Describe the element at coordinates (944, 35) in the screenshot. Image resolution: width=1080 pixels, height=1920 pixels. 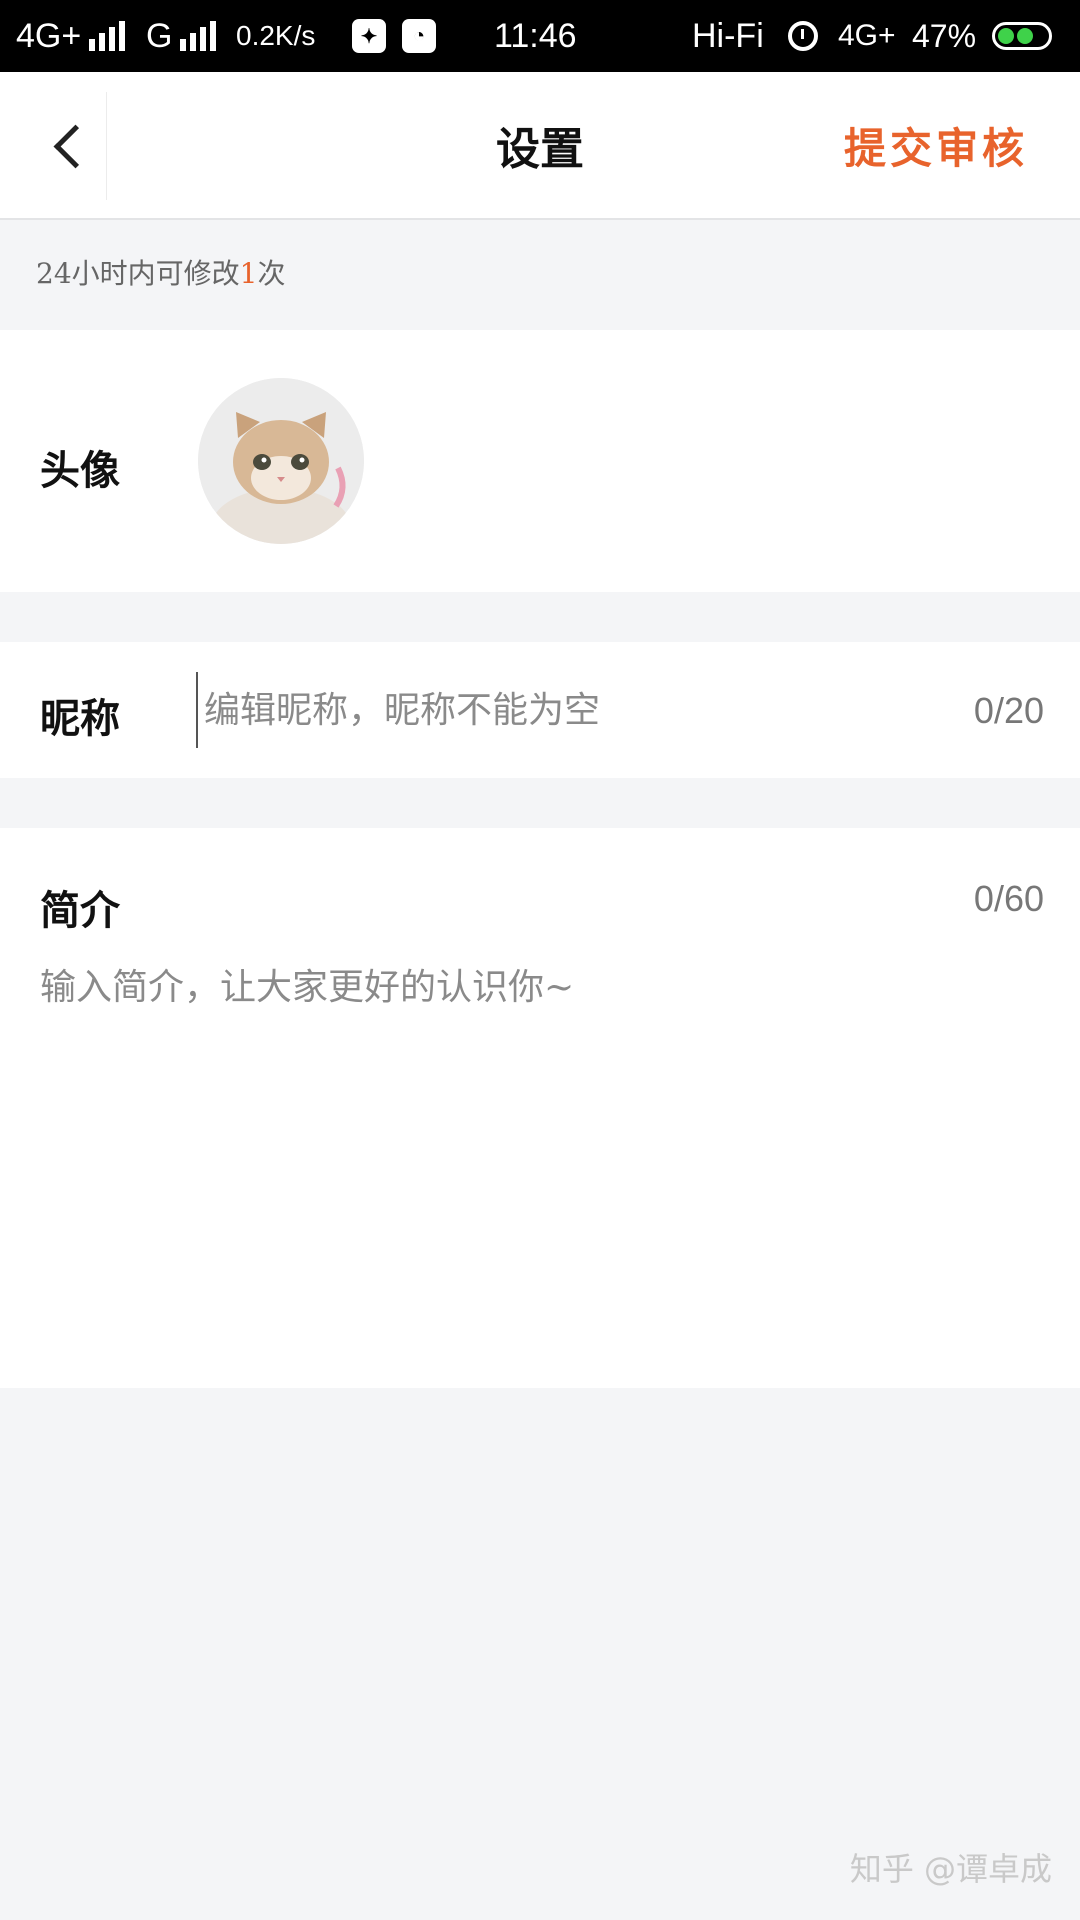
I see `battery-percent: 47%` at that location.